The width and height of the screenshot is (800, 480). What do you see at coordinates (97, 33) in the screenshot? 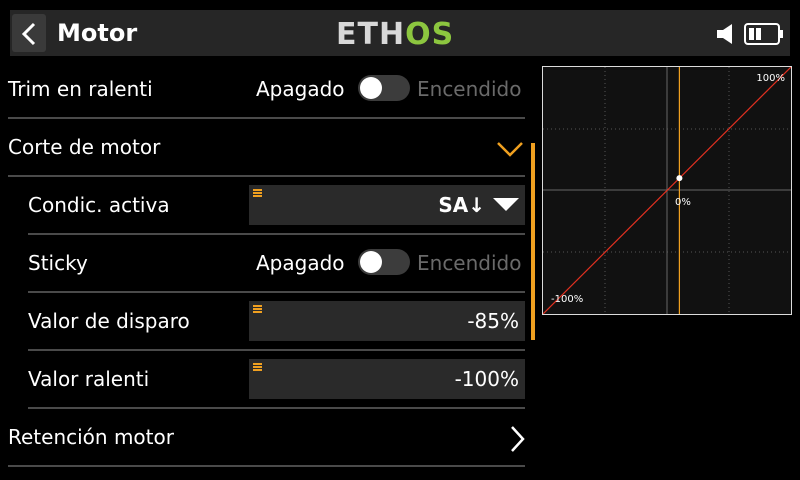
I see `page-title: Motor` at bounding box center [97, 33].